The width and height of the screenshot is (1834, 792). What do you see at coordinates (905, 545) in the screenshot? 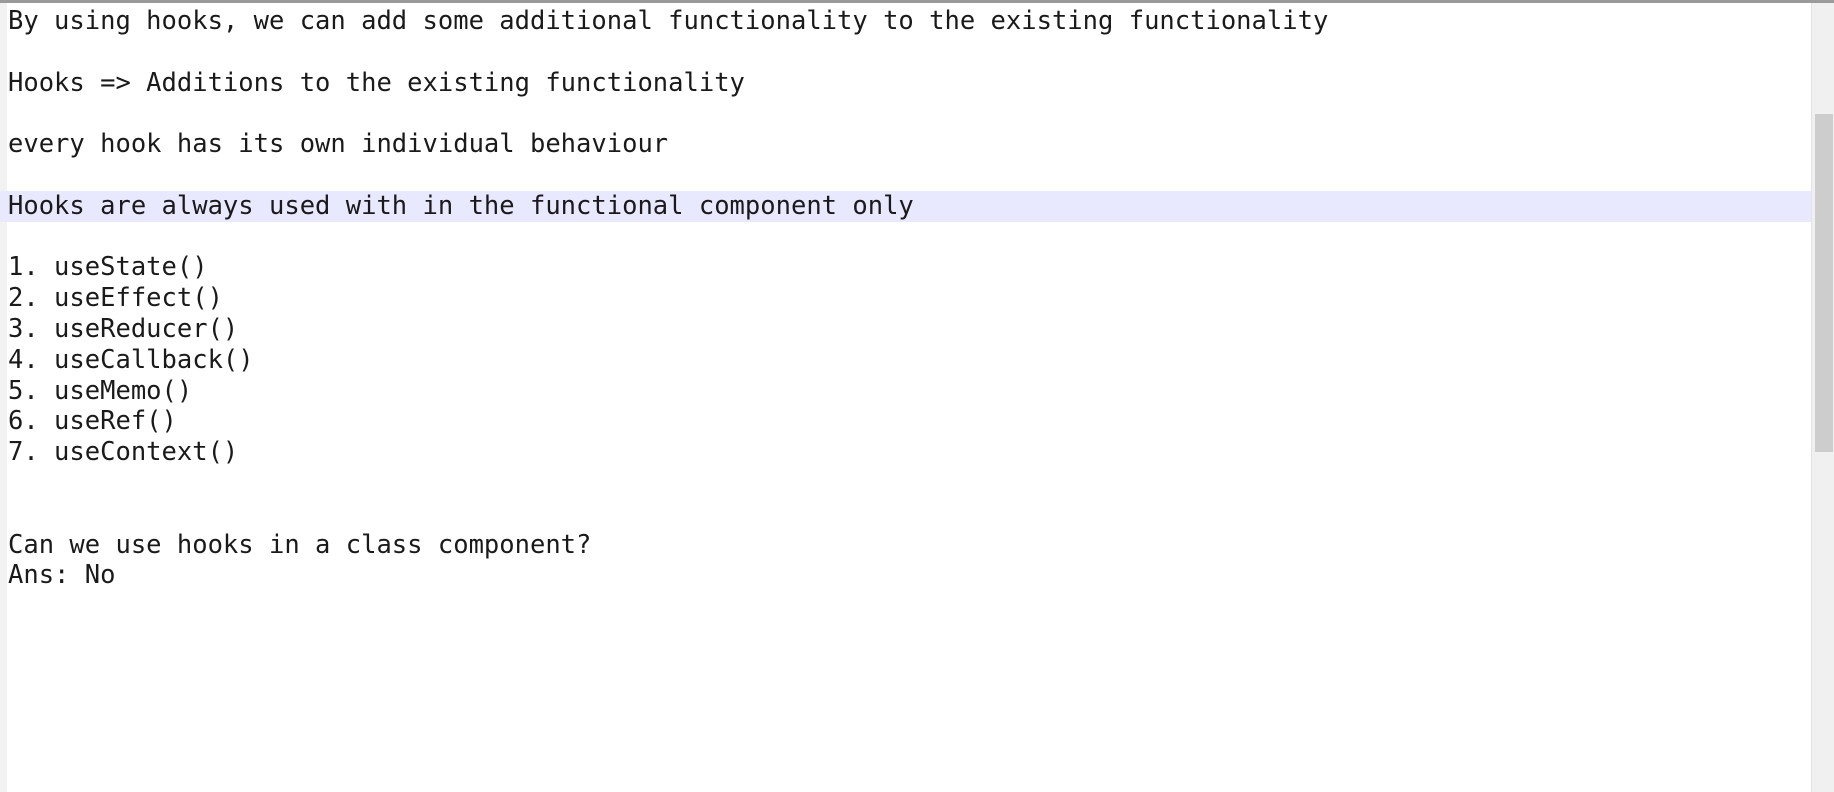
I see `editor-line: Can we use hooks in a class component?` at bounding box center [905, 545].